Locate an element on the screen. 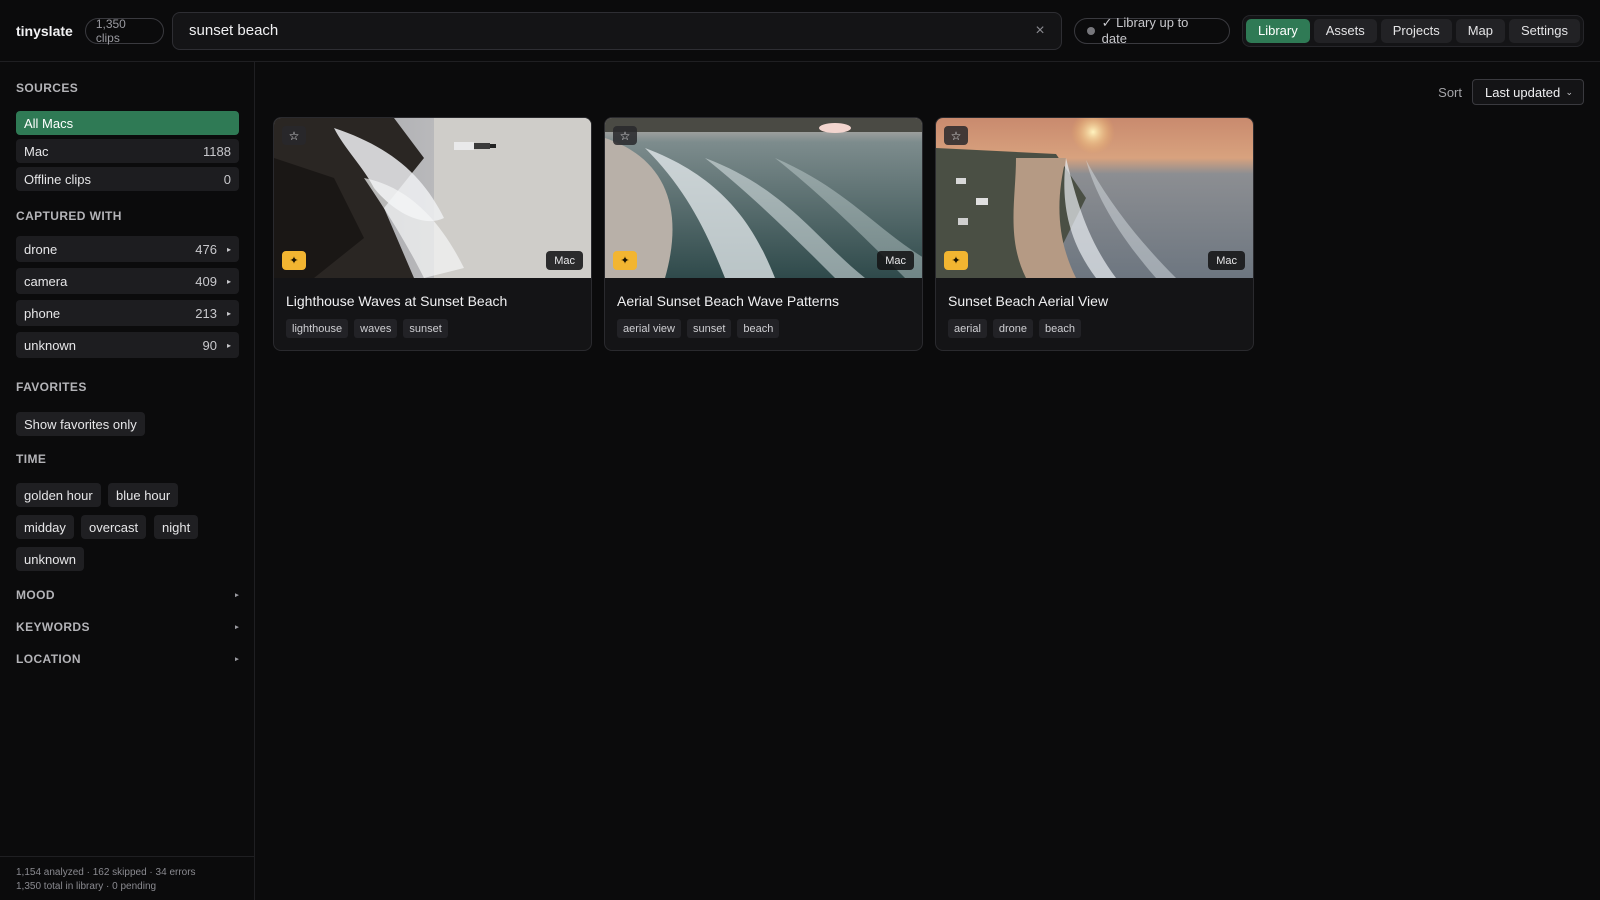 Image resolution: width=1600 pixels, height=900 pixels. captured-count: 476 is located at coordinates (206, 249).